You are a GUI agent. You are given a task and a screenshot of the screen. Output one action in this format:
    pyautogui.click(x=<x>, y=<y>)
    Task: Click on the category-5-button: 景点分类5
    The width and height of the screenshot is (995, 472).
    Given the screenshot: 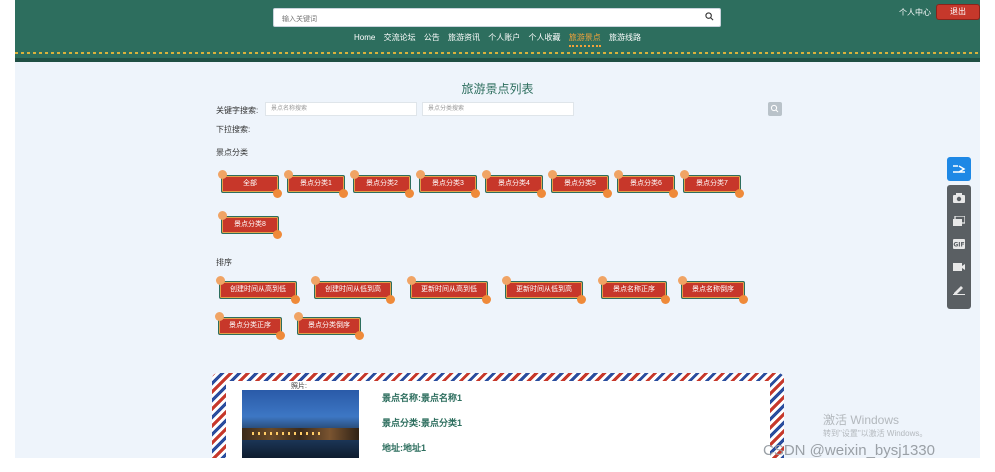 What is the action you would take?
    pyautogui.click(x=580, y=184)
    